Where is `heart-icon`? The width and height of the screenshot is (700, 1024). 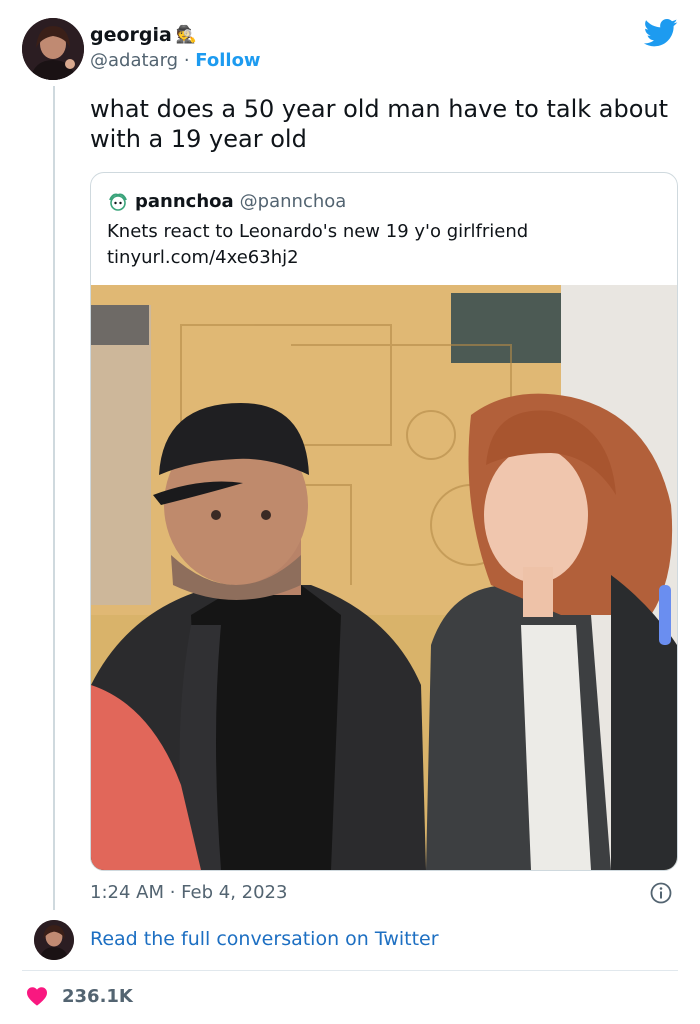 heart-icon is located at coordinates (37, 996).